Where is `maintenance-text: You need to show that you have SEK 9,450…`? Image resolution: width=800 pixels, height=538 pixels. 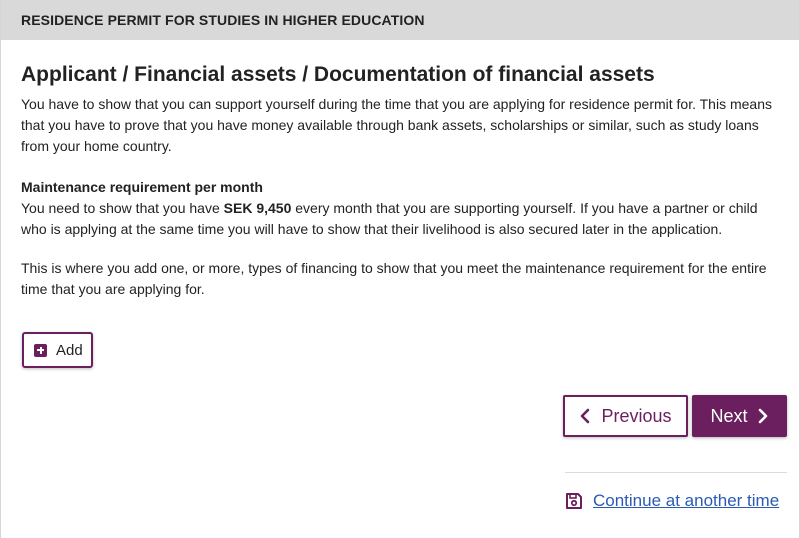
maintenance-text: You need to show that you have SEK 9,450… is located at coordinates (400, 219).